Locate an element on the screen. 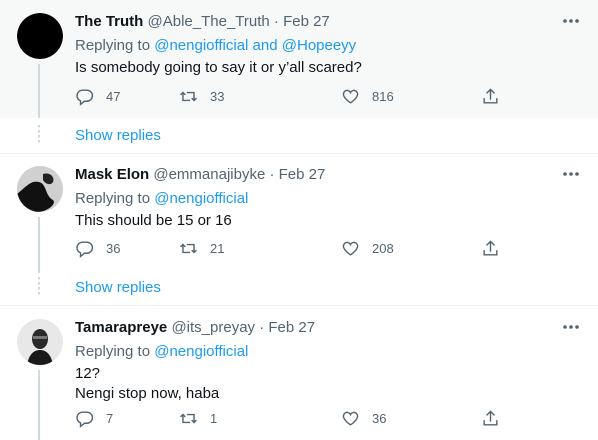 Image resolution: width=598 pixels, height=440 pixels. display-name: The Truth is located at coordinates (109, 21).